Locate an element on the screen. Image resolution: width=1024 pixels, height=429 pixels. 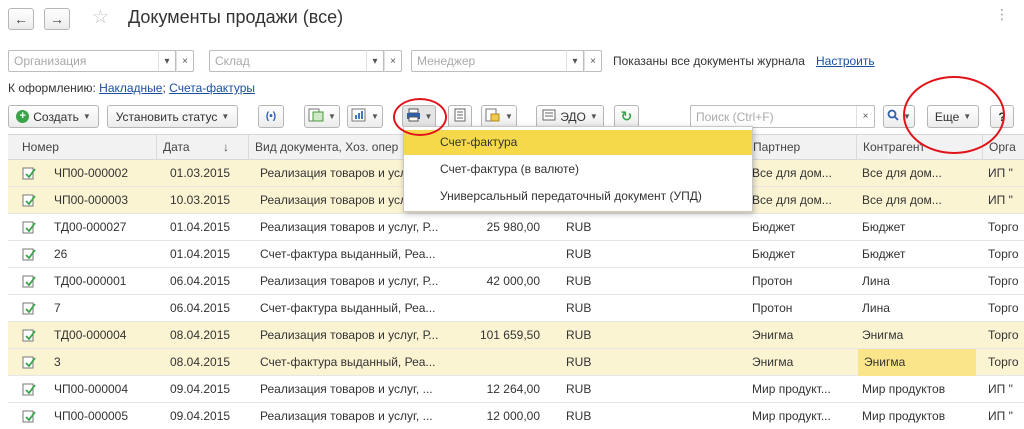
cell-date: 06.04.2015 is located at coordinates (200, 308).